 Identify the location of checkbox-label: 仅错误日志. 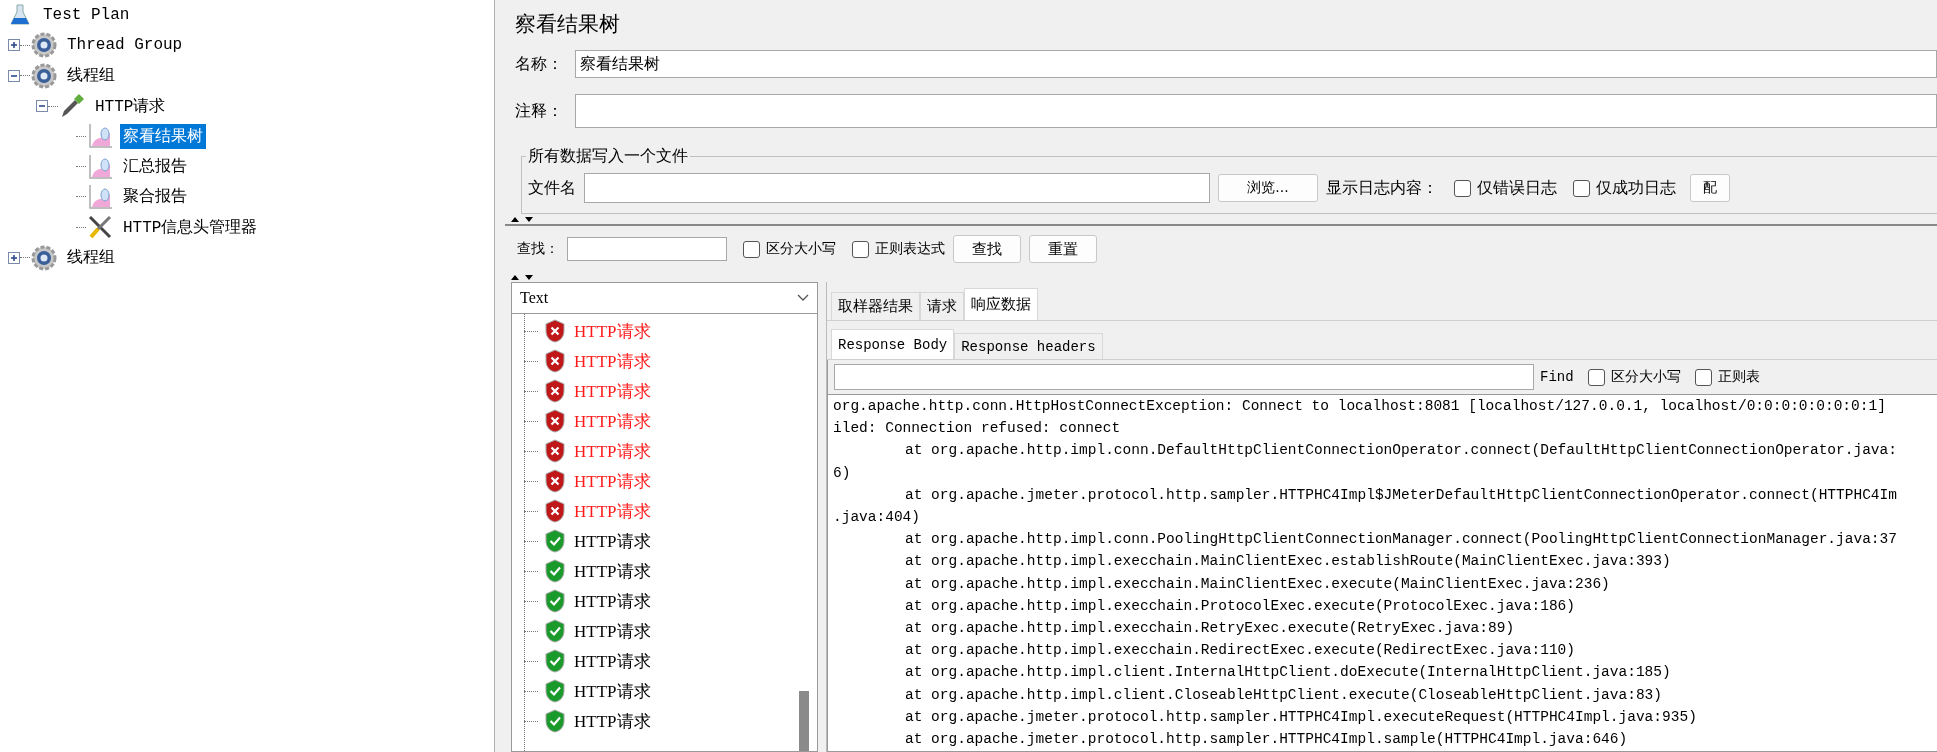
(1517, 188).